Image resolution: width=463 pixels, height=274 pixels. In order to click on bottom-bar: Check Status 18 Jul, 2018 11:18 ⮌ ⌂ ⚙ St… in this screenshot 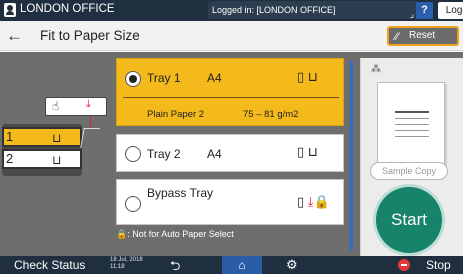, I will do `click(231, 265)`.